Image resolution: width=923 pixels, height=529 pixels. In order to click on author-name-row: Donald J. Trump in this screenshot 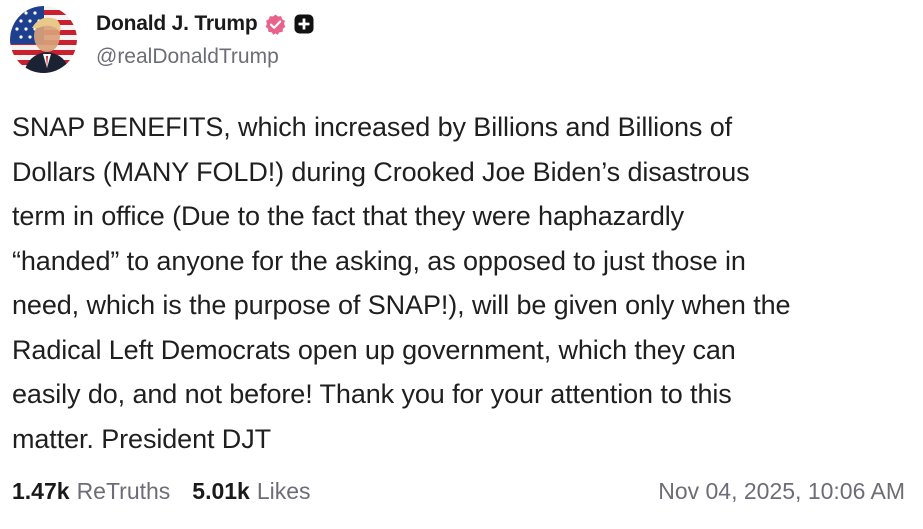, I will do `click(205, 24)`.